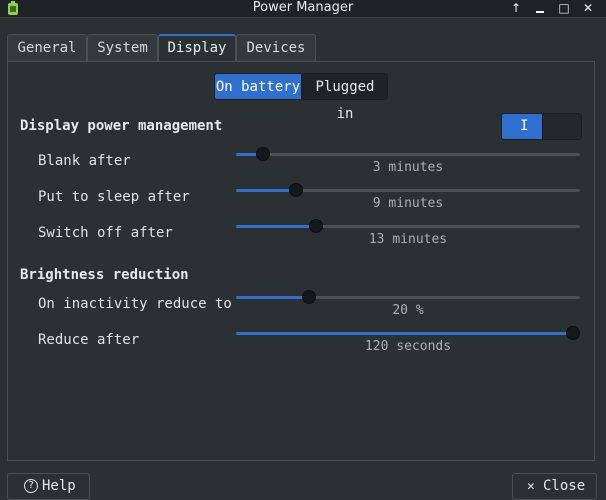  What do you see at coordinates (531, 486) in the screenshot?
I see `close-icon: ✕` at bounding box center [531, 486].